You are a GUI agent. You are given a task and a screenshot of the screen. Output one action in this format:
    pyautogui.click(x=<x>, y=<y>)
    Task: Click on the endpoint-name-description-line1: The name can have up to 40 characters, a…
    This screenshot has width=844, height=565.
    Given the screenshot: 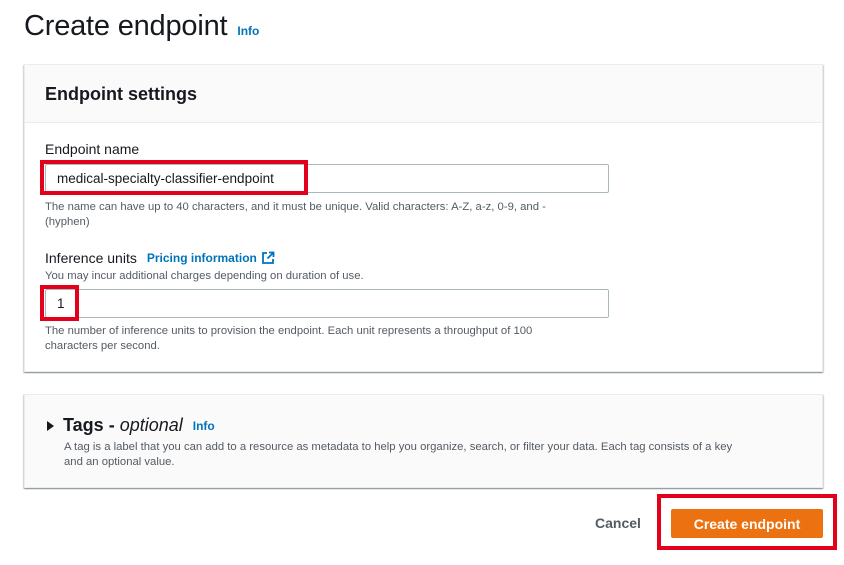 What is the action you would take?
    pyautogui.click(x=295, y=207)
    